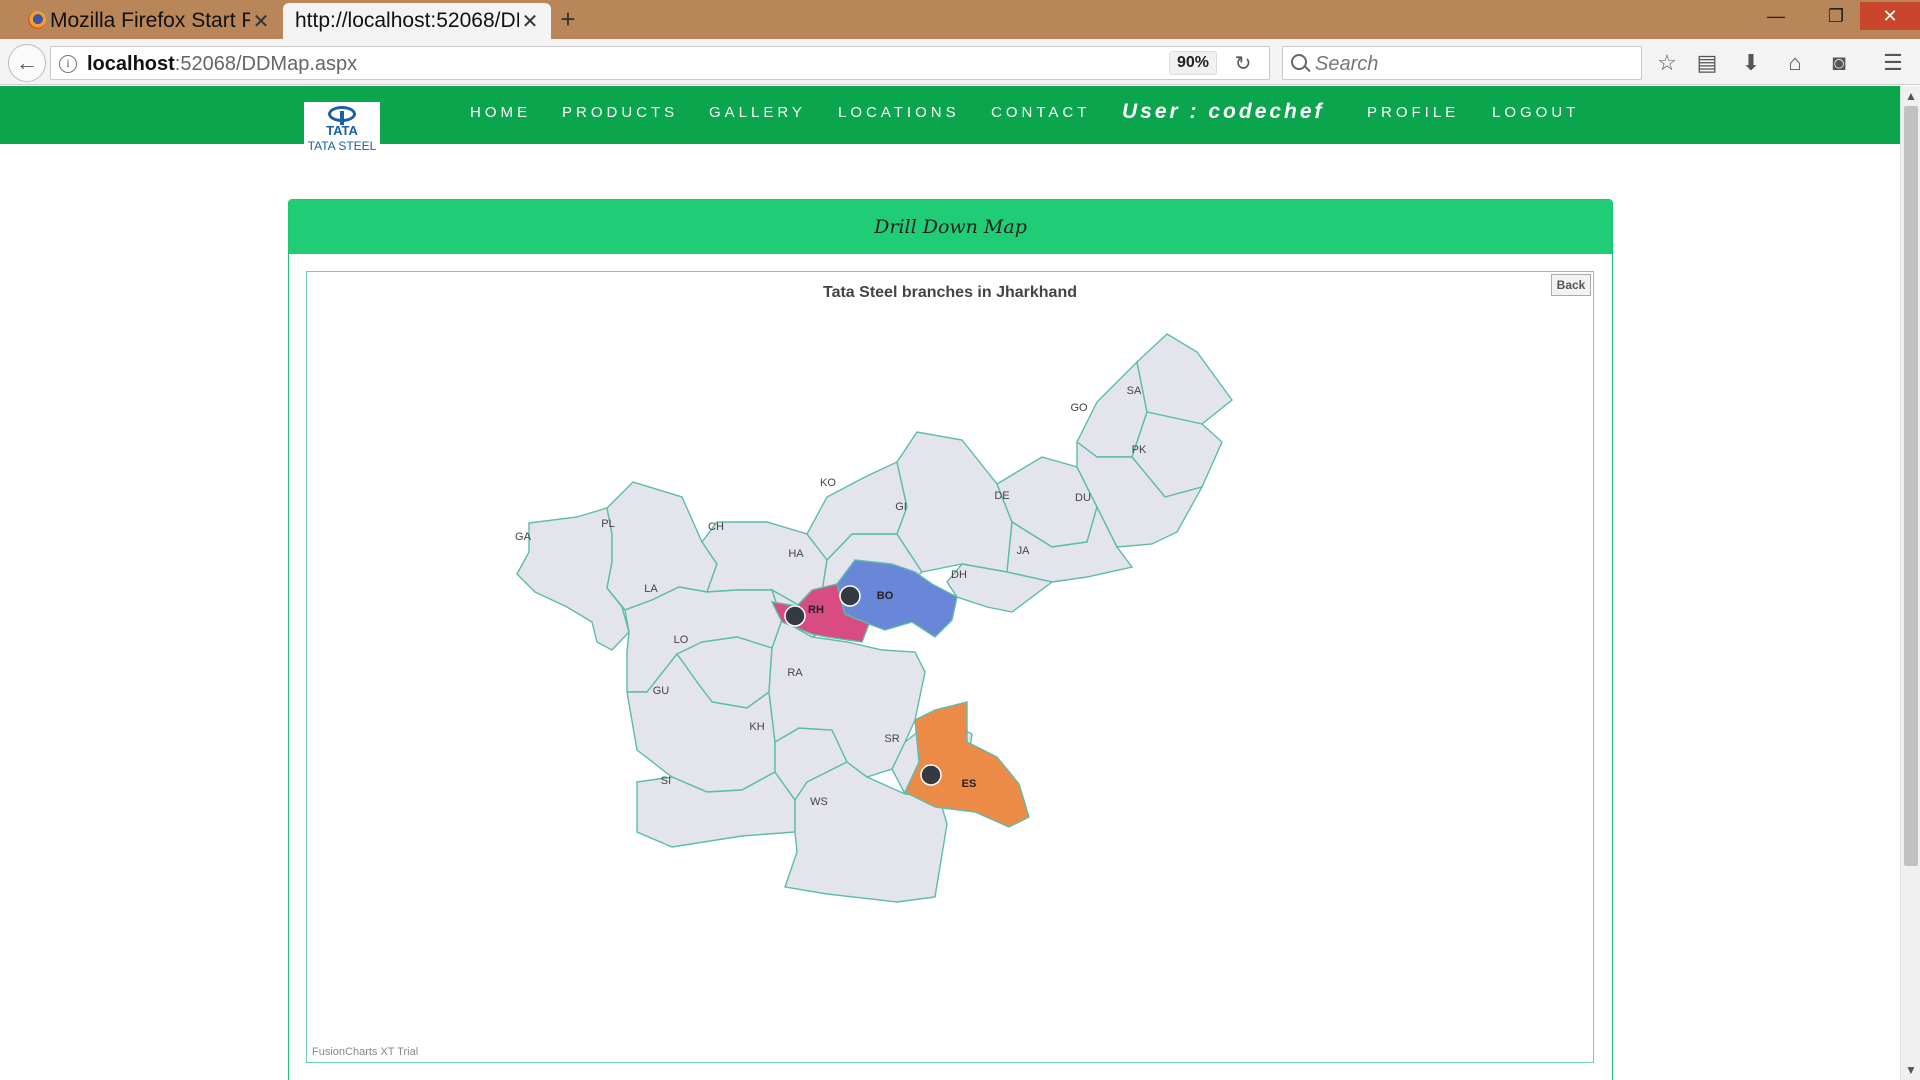 The width and height of the screenshot is (1920, 1080). What do you see at coordinates (757, 112) in the screenshot?
I see `nav-gallery: GALLERY` at bounding box center [757, 112].